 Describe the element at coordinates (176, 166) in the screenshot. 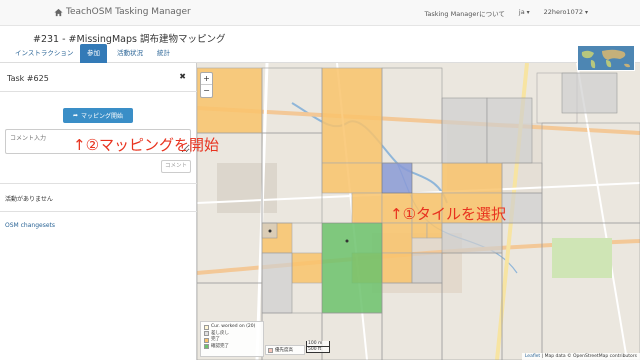

I see `comment-button: コメント` at that location.